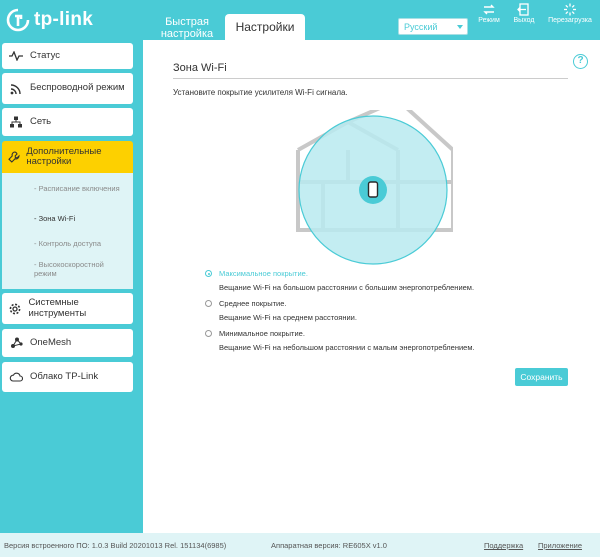 This screenshot has height=557, width=600. What do you see at coordinates (208, 273) in the screenshot?
I see `radio-max-coverage` at bounding box center [208, 273].